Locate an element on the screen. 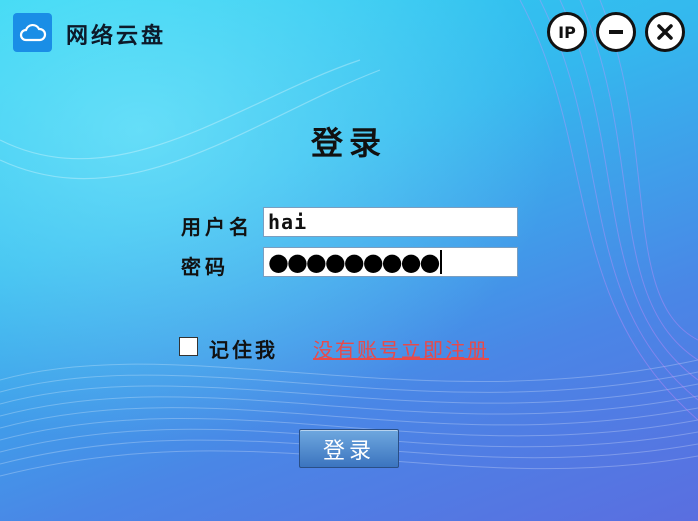 This screenshot has width=698, height=521. register-link: 没有账号立即注册 is located at coordinates (401, 348).